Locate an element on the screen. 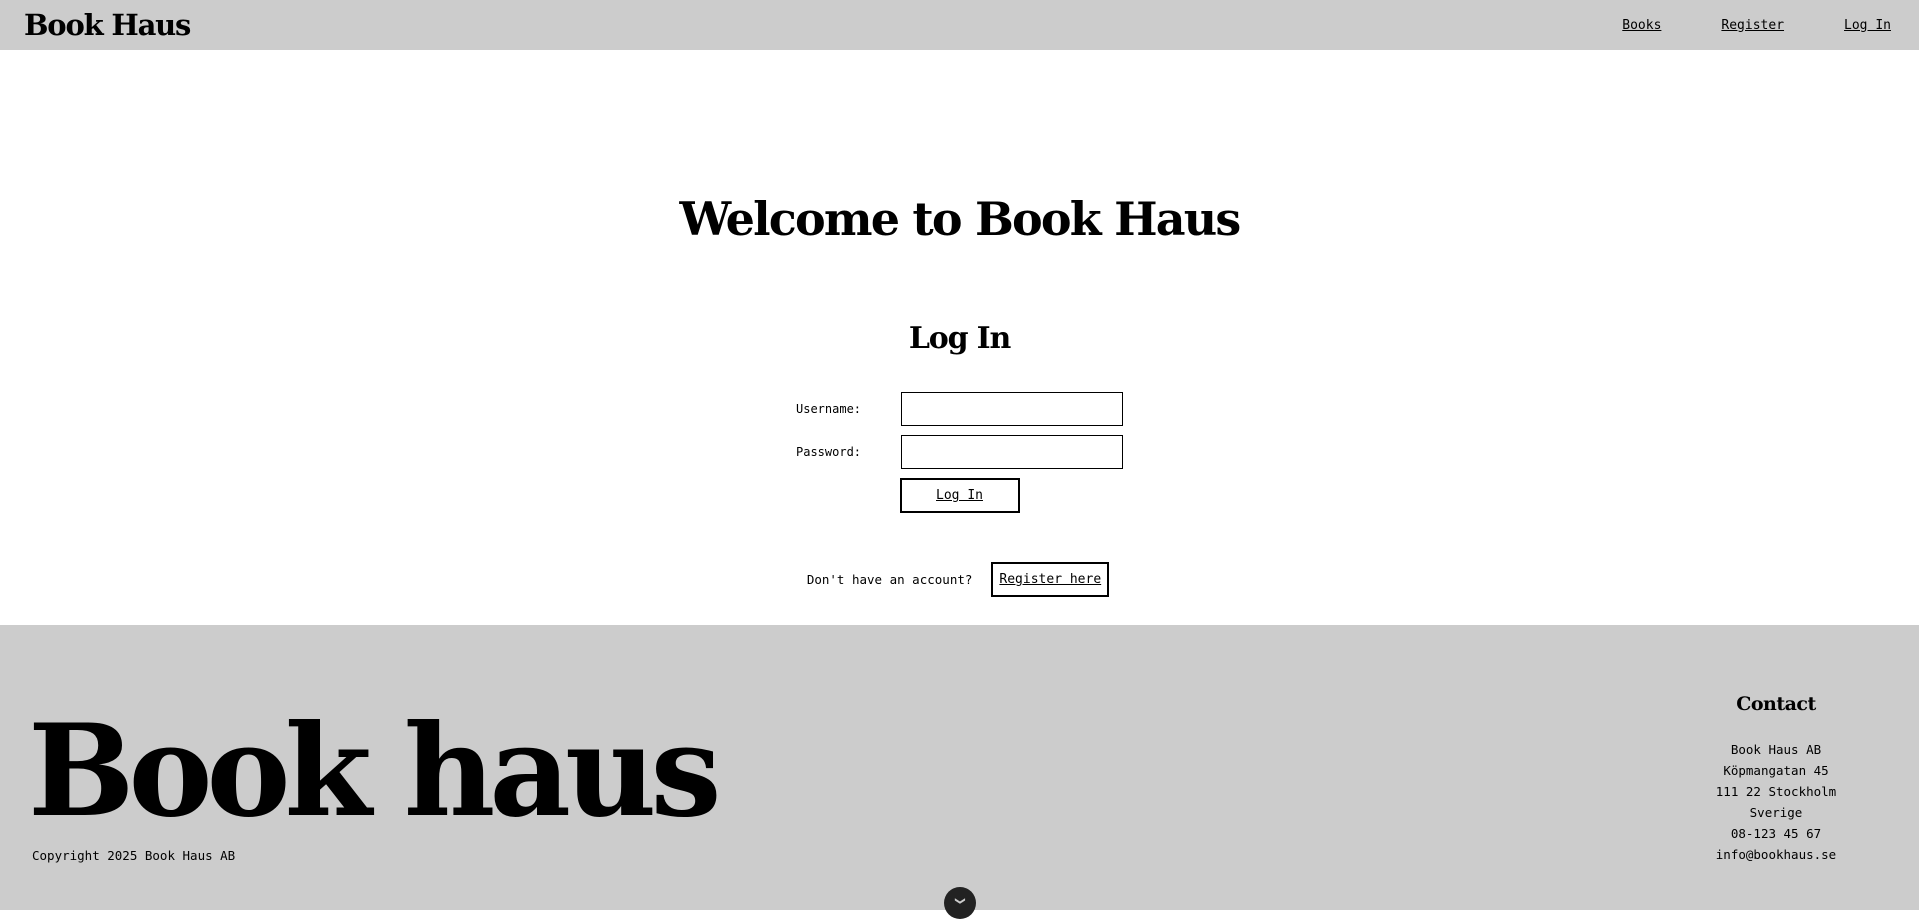 The height and width of the screenshot is (919, 1919). no-account-text: Don't have an account? is located at coordinates (889, 579).